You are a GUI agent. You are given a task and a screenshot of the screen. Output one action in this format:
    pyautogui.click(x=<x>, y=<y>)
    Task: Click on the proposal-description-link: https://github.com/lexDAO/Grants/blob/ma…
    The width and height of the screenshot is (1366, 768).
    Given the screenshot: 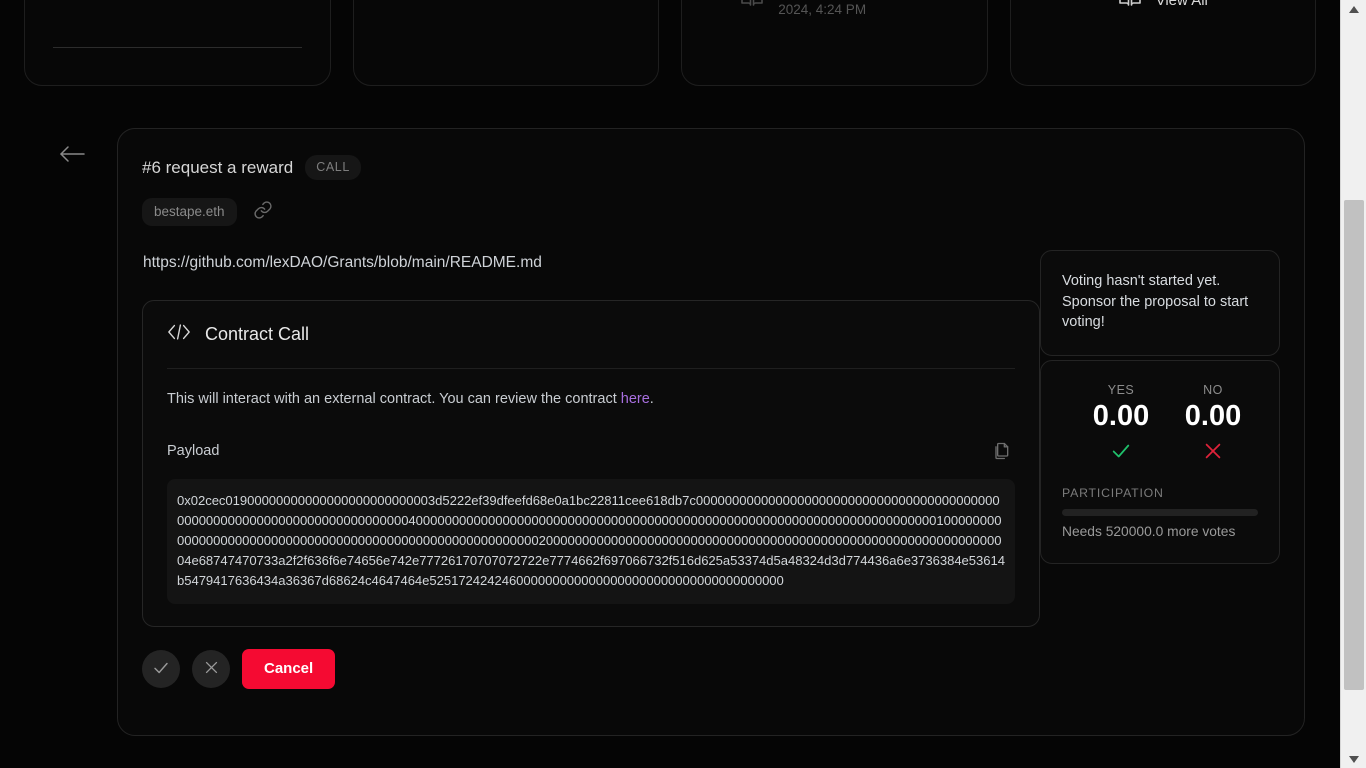 What is the action you would take?
    pyautogui.click(x=591, y=263)
    